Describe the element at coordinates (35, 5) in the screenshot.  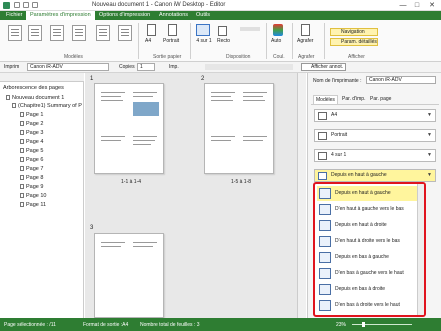
I see `redo-icon` at that location.